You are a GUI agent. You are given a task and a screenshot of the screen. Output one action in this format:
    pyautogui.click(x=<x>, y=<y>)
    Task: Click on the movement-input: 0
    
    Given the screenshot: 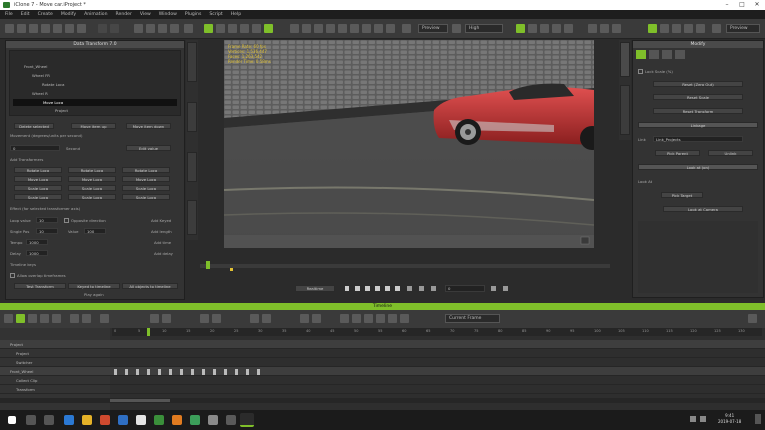 What is the action you would take?
    pyautogui.click(x=35, y=148)
    